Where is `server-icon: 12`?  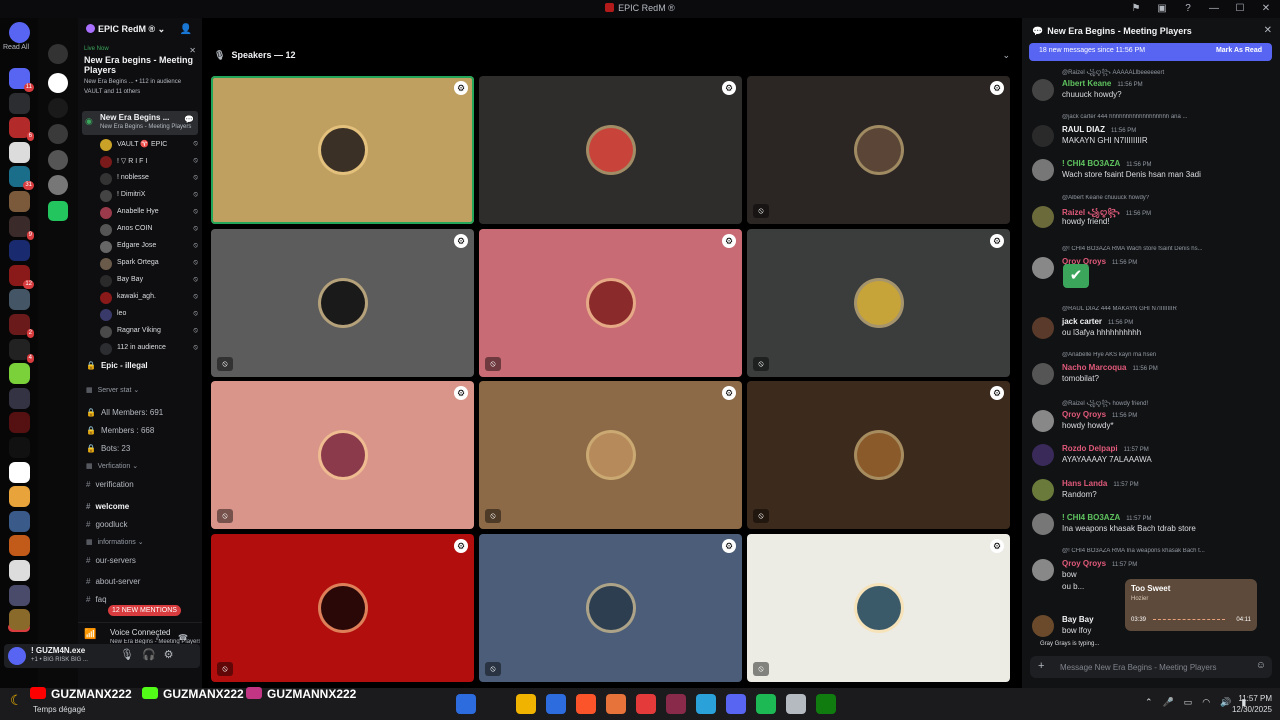
server-icon: 12 is located at coordinates (21, 276).